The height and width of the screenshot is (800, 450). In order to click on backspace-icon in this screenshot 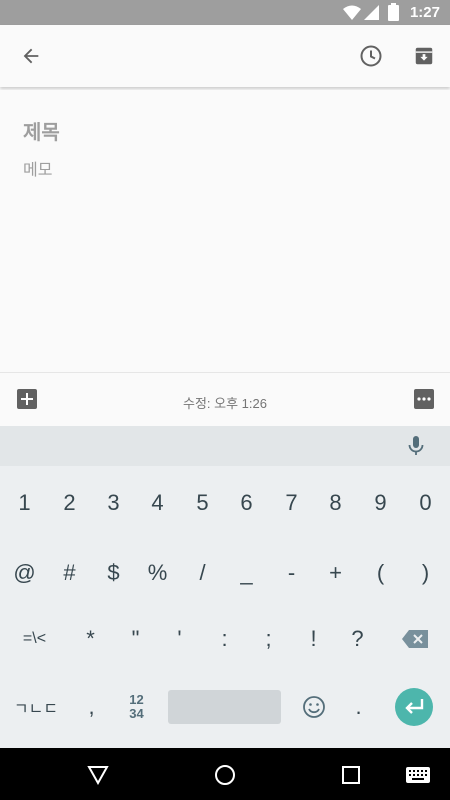, I will do `click(414, 639)`.